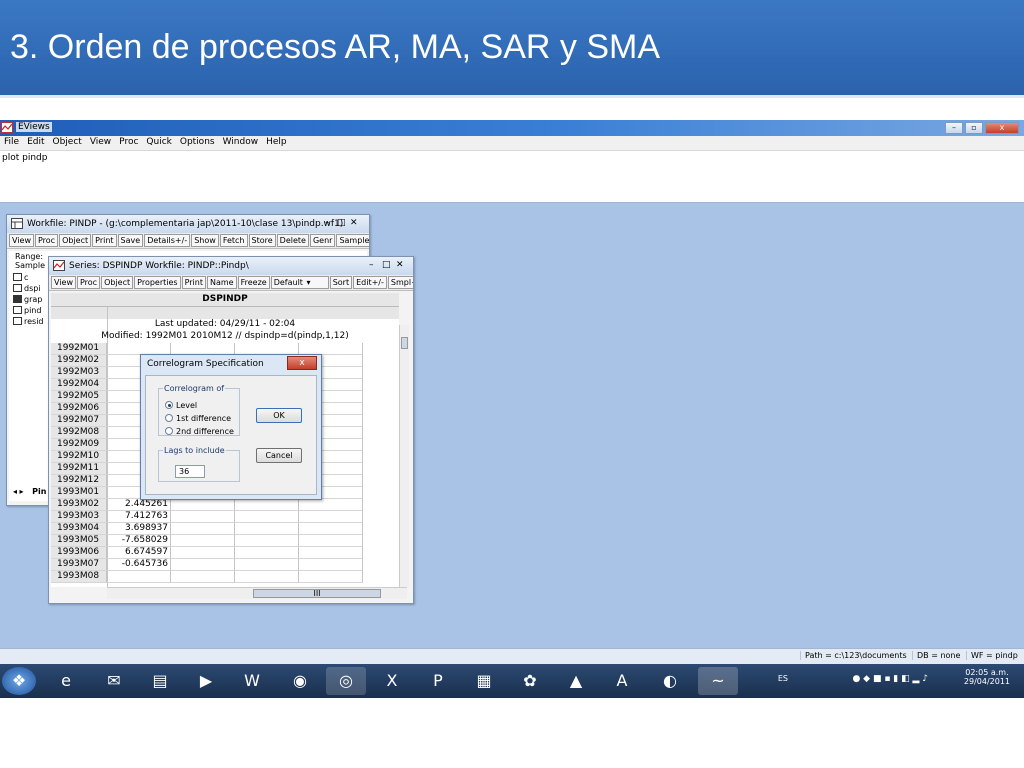  Describe the element at coordinates (622, 681) in the screenshot. I see `acrobat-icon: A` at that location.